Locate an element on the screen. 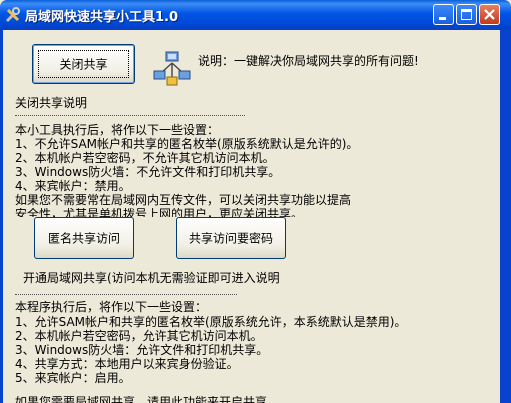 The image size is (511, 403). minimize-icon is located at coordinates (442, 18).